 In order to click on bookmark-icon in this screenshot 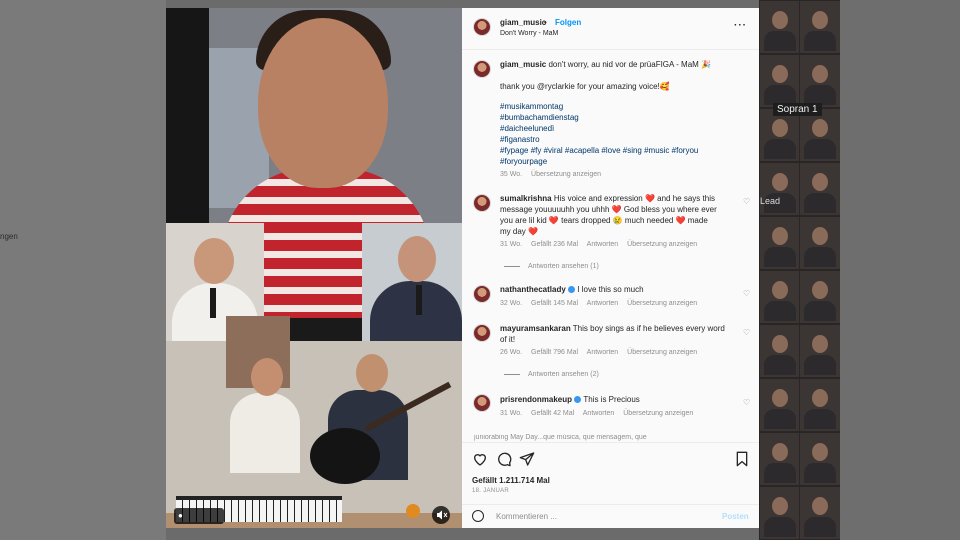, I will do `click(742, 459)`.